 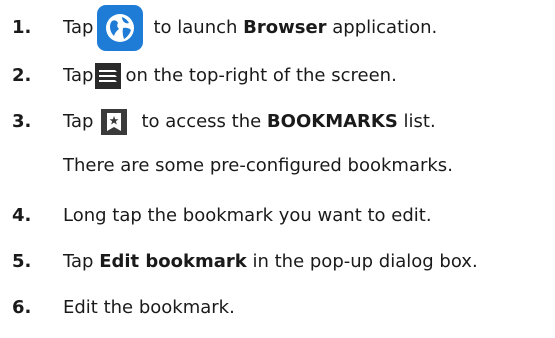 What do you see at coordinates (285, 27) in the screenshot?
I see `step-text-bold: Browser` at bounding box center [285, 27].